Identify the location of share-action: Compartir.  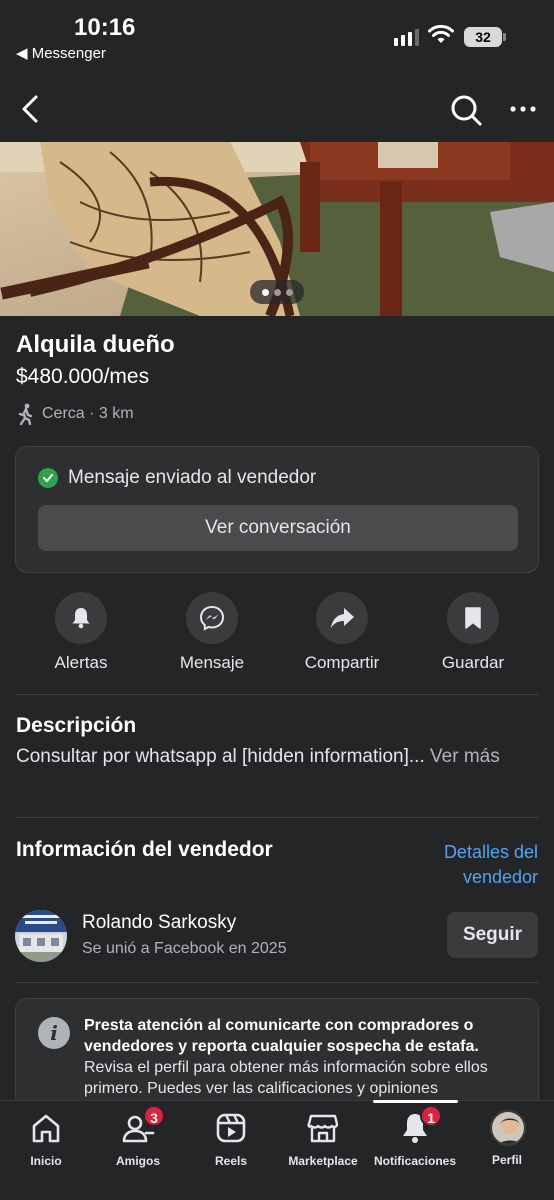
(342, 632).